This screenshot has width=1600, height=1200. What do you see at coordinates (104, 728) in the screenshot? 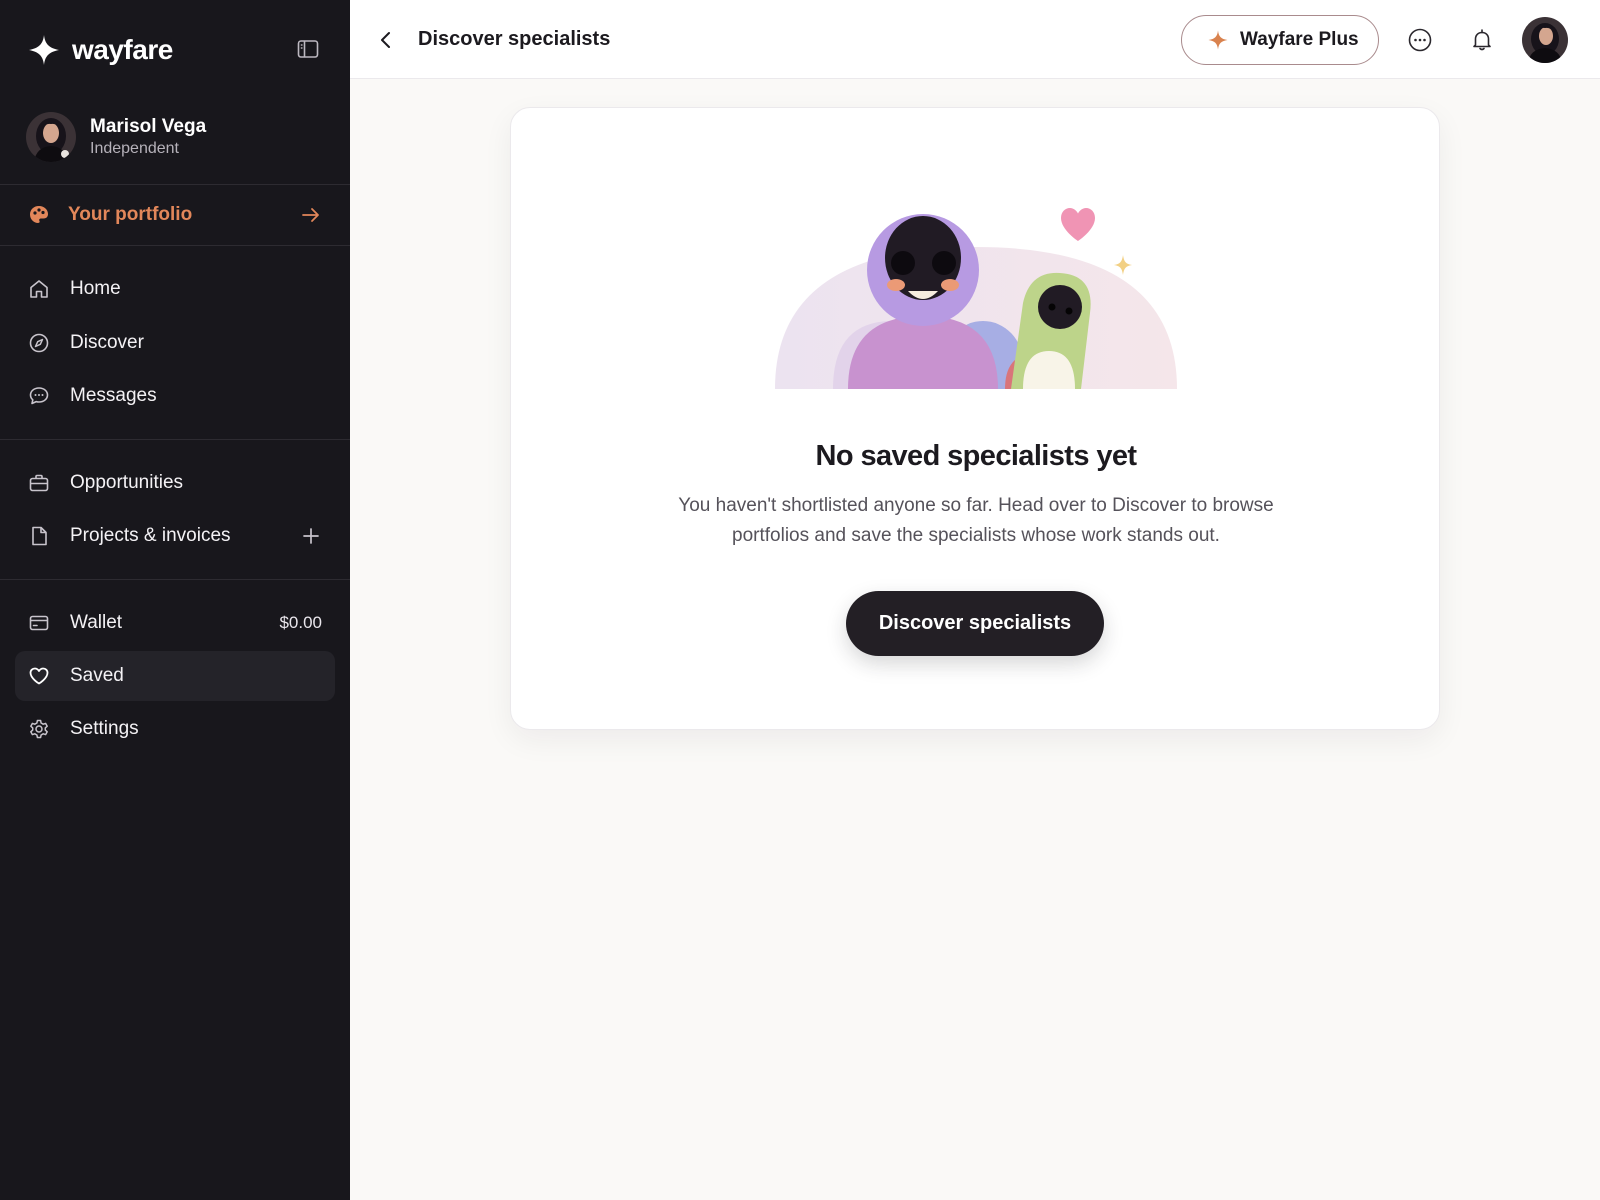
I see `sidebar-item-label: Settings` at bounding box center [104, 728].